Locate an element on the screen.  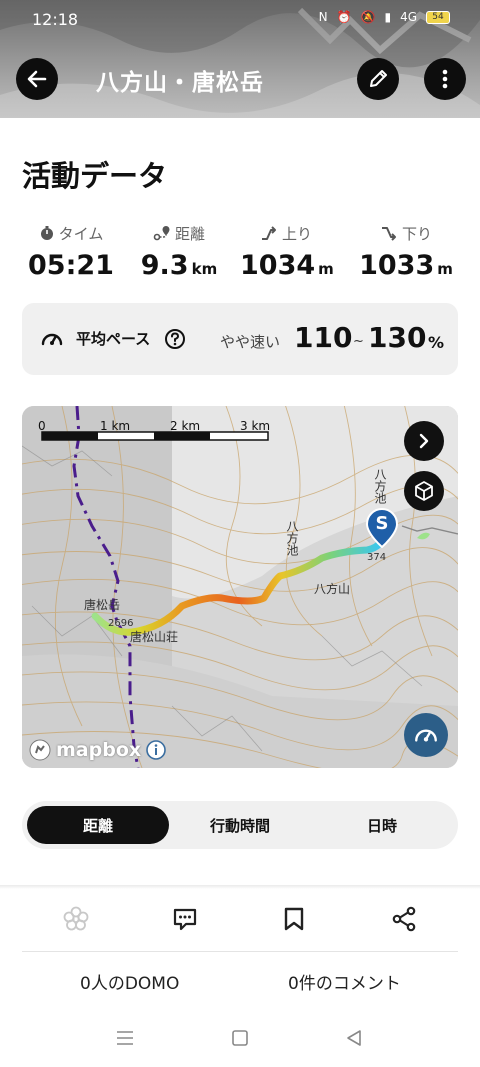
map-expand-button is located at coordinates (424, 441).